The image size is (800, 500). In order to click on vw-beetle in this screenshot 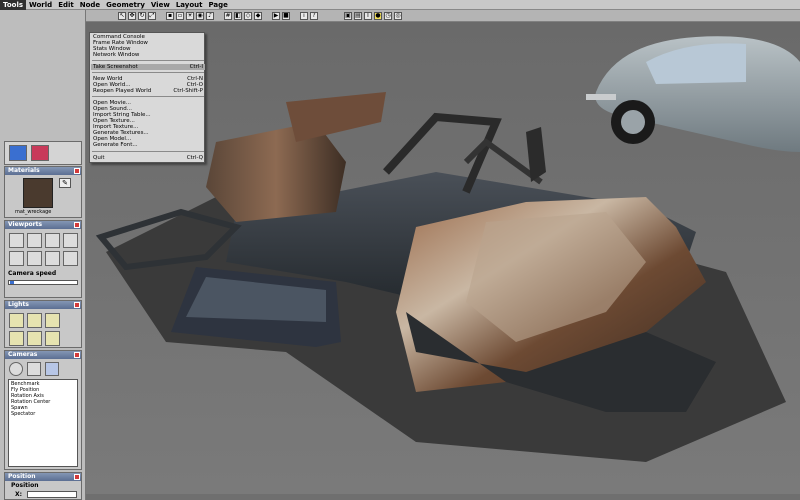, I will do `click(693, 94)`.